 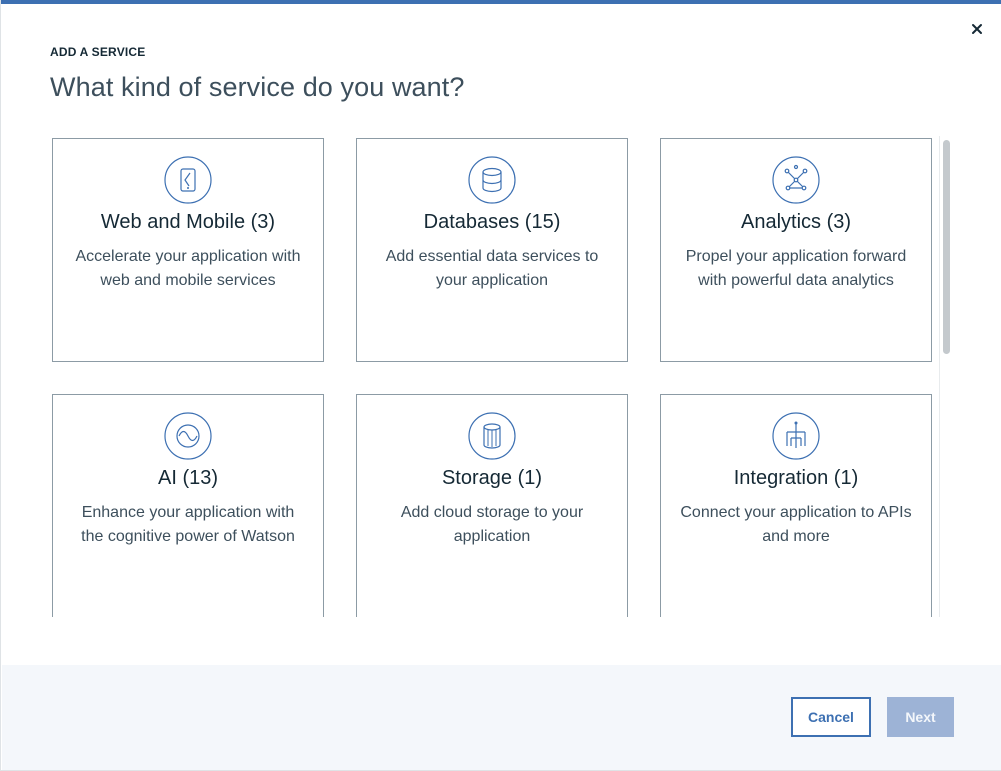 What do you see at coordinates (796, 478) in the screenshot?
I see `card-title: Integration (1)` at bounding box center [796, 478].